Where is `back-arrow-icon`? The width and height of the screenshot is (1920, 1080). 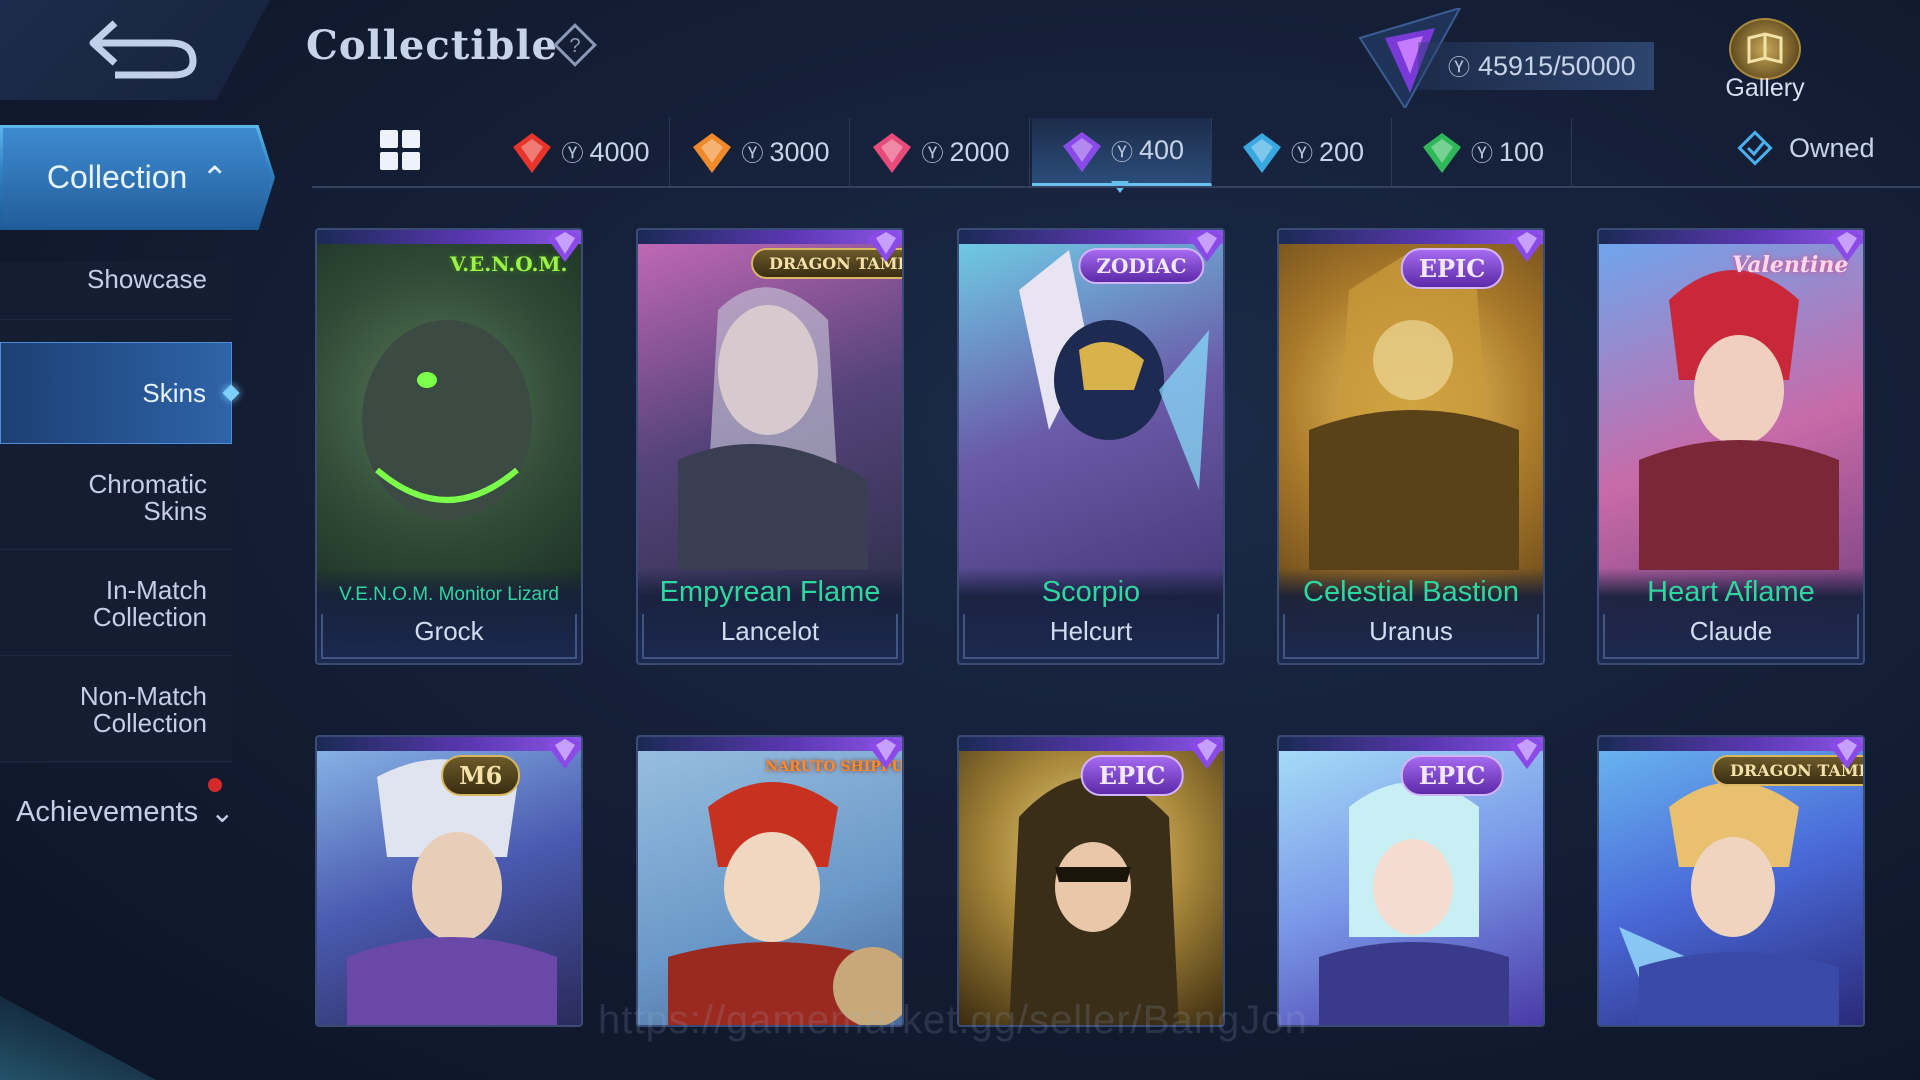
back-arrow-icon is located at coordinates (143, 49).